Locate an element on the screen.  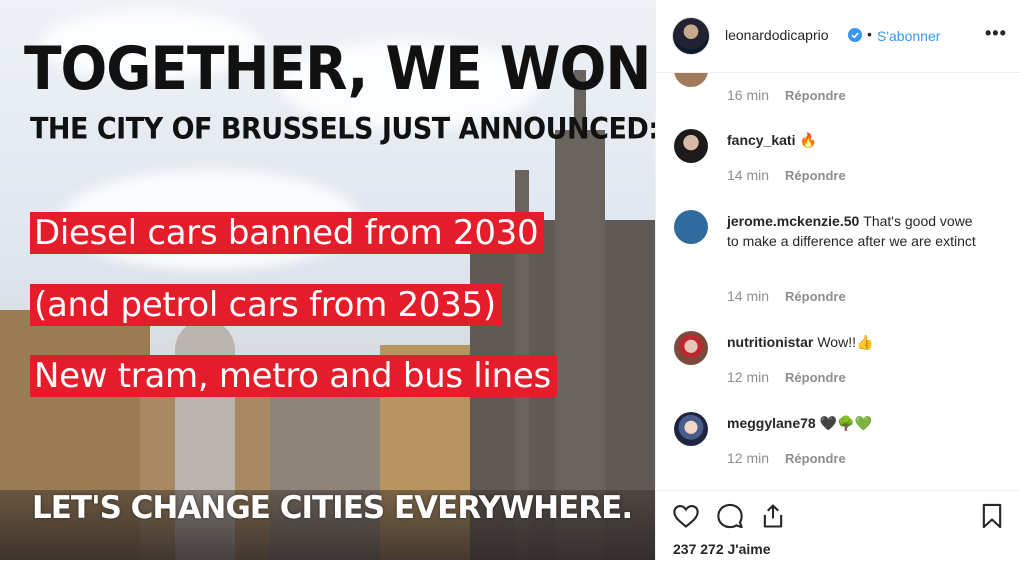
comment-icon is located at coordinates (730, 516).